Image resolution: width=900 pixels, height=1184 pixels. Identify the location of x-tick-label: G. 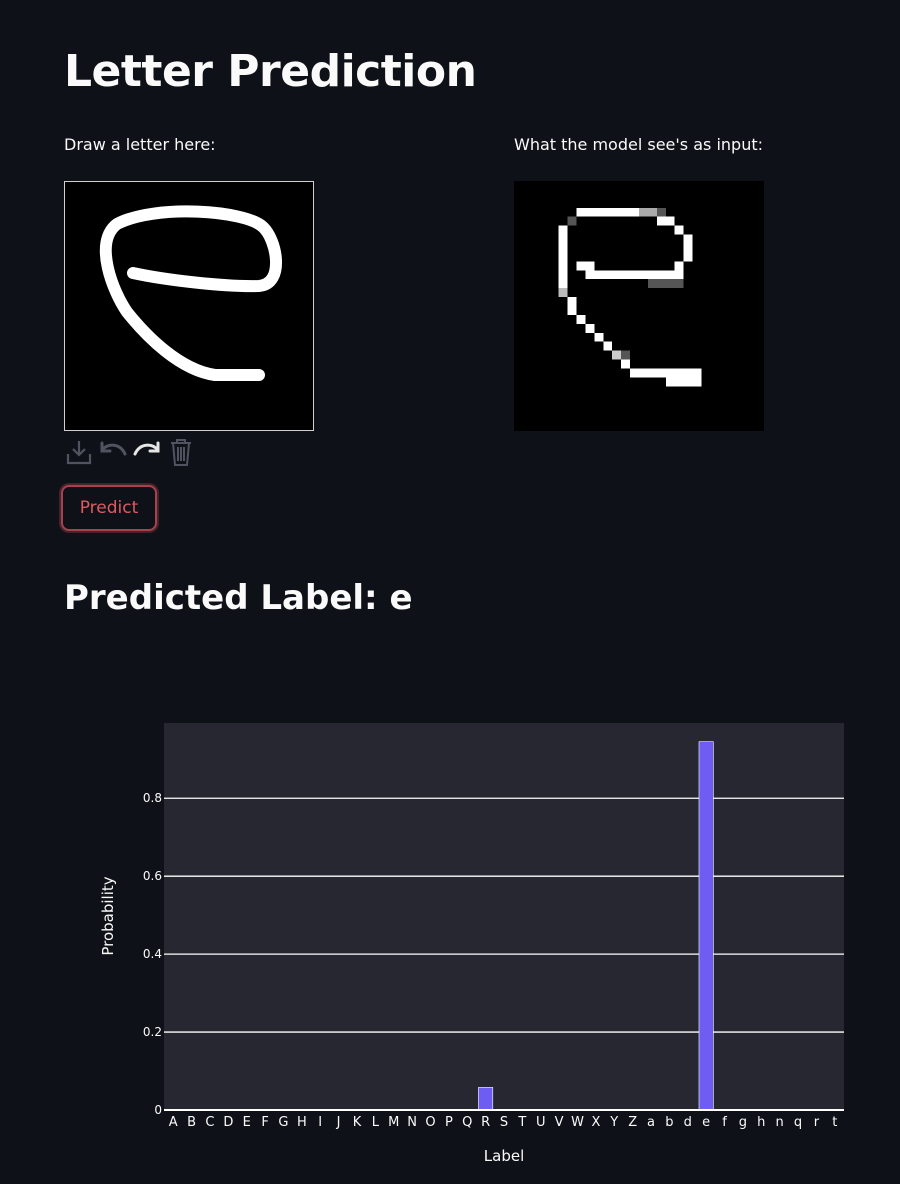
(283, 1122).